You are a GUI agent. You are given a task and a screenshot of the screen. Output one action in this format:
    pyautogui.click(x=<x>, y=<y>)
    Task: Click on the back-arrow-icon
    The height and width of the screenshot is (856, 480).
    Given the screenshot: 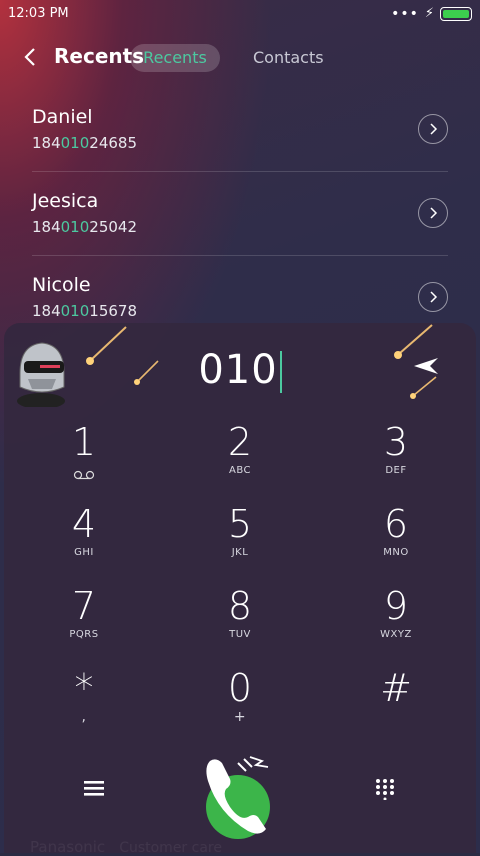 What is the action you would take?
    pyautogui.click(x=29, y=57)
    